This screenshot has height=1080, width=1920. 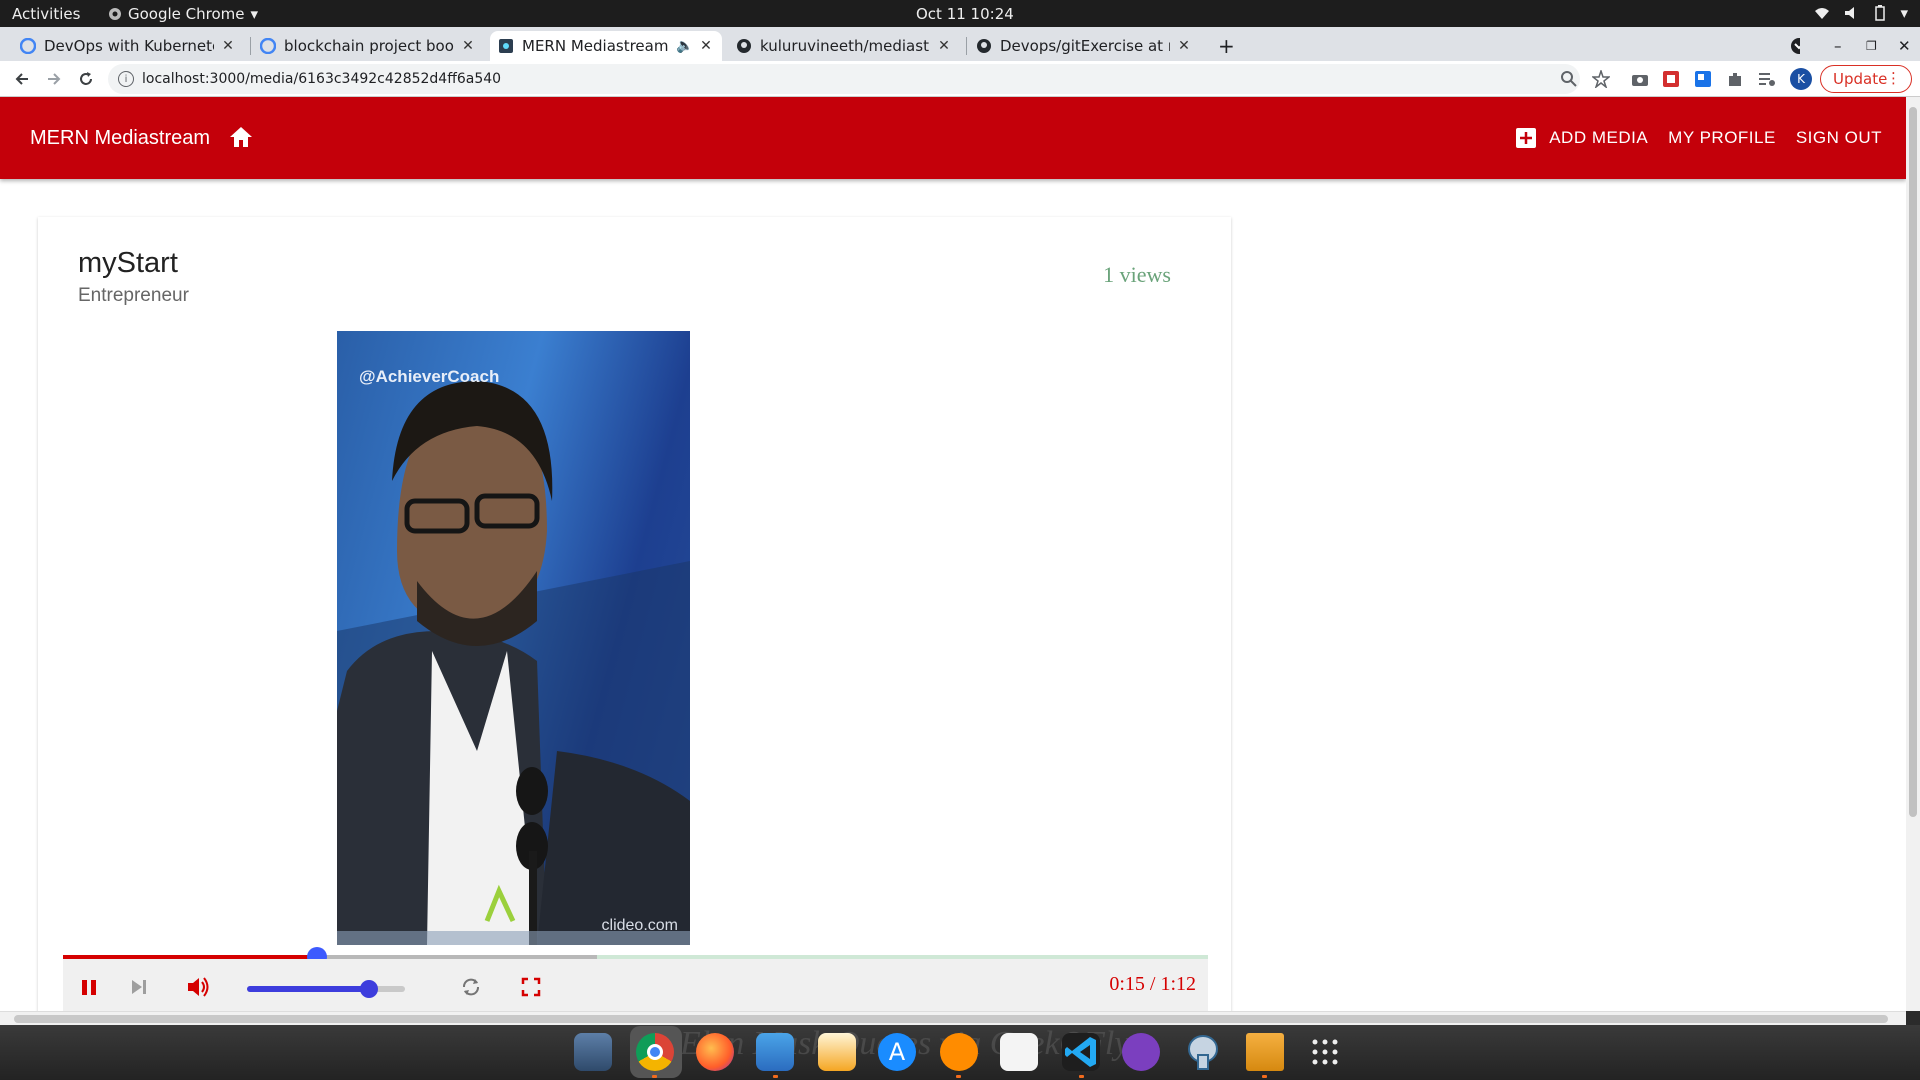 I want to click on forward-button, so click(x=54, y=79).